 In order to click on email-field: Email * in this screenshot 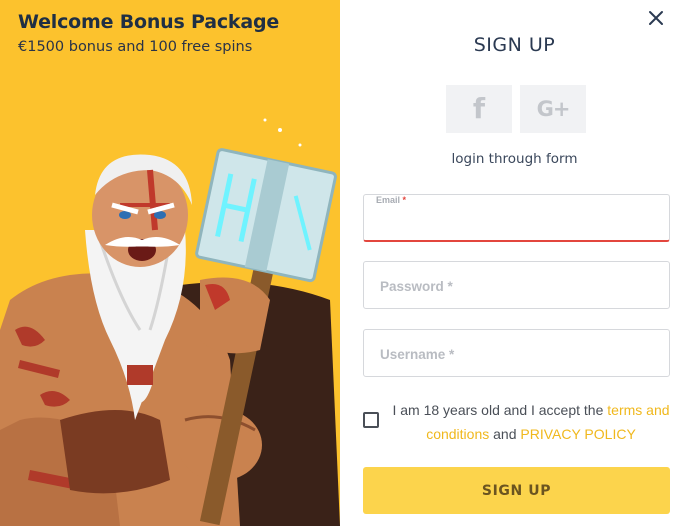, I will do `click(516, 218)`.